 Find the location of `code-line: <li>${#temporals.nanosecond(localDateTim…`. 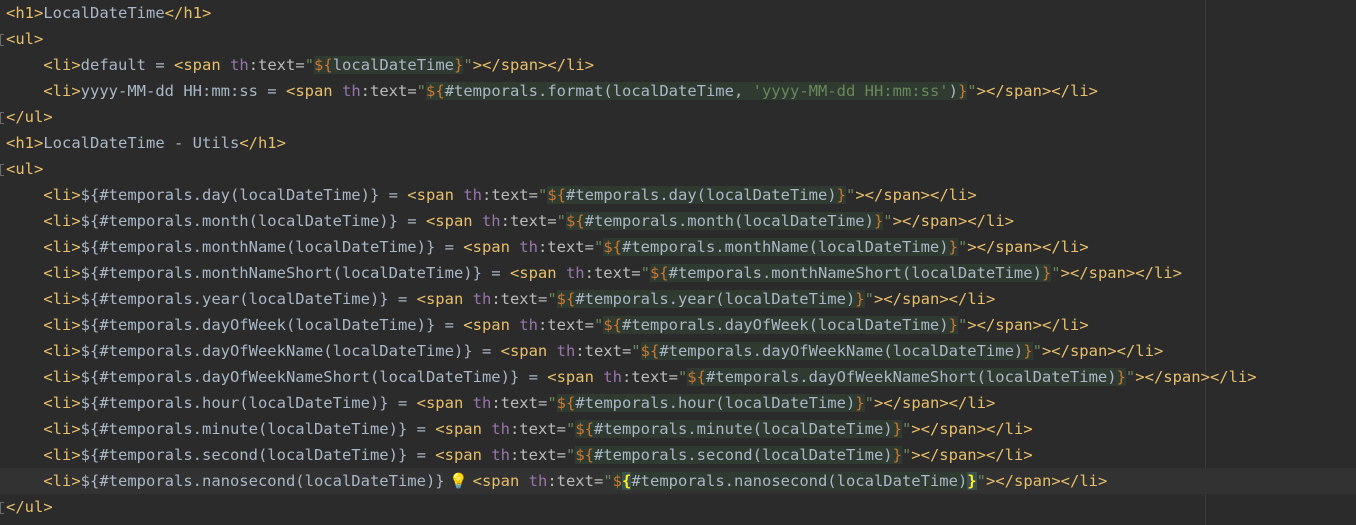

code-line: <li>${#temporals.nanosecond(localDateTim… is located at coordinates (678, 481).